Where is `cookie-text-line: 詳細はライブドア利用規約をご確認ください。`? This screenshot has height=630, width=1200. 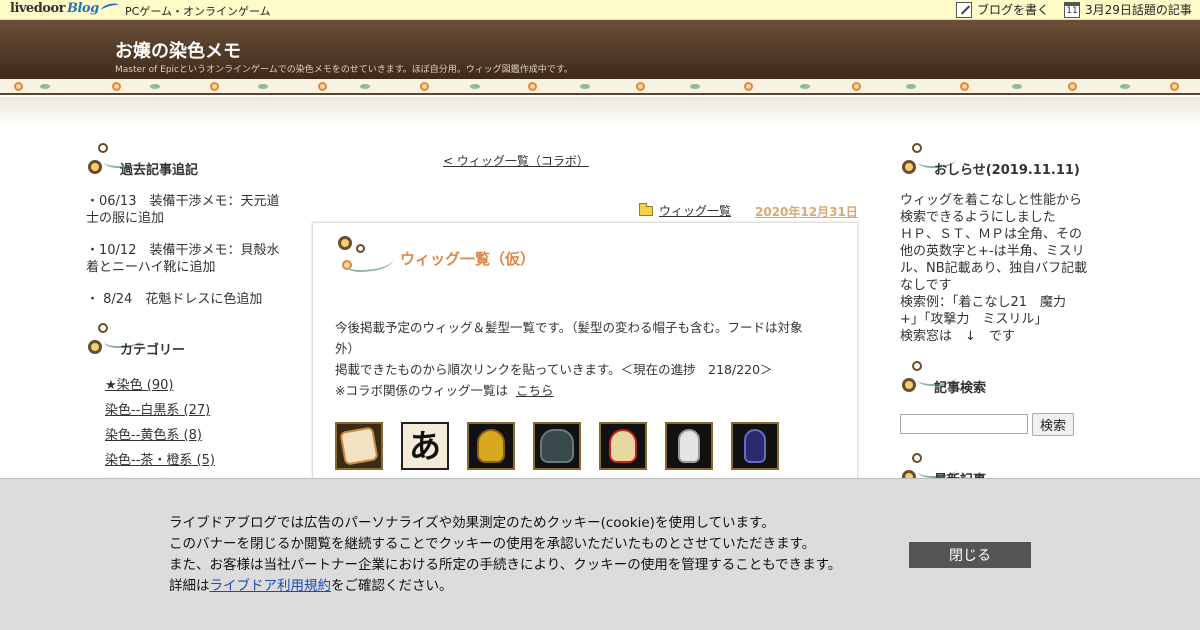 cookie-text-line: 詳細はライブドア利用規約をご確認ください。 is located at coordinates (311, 586).